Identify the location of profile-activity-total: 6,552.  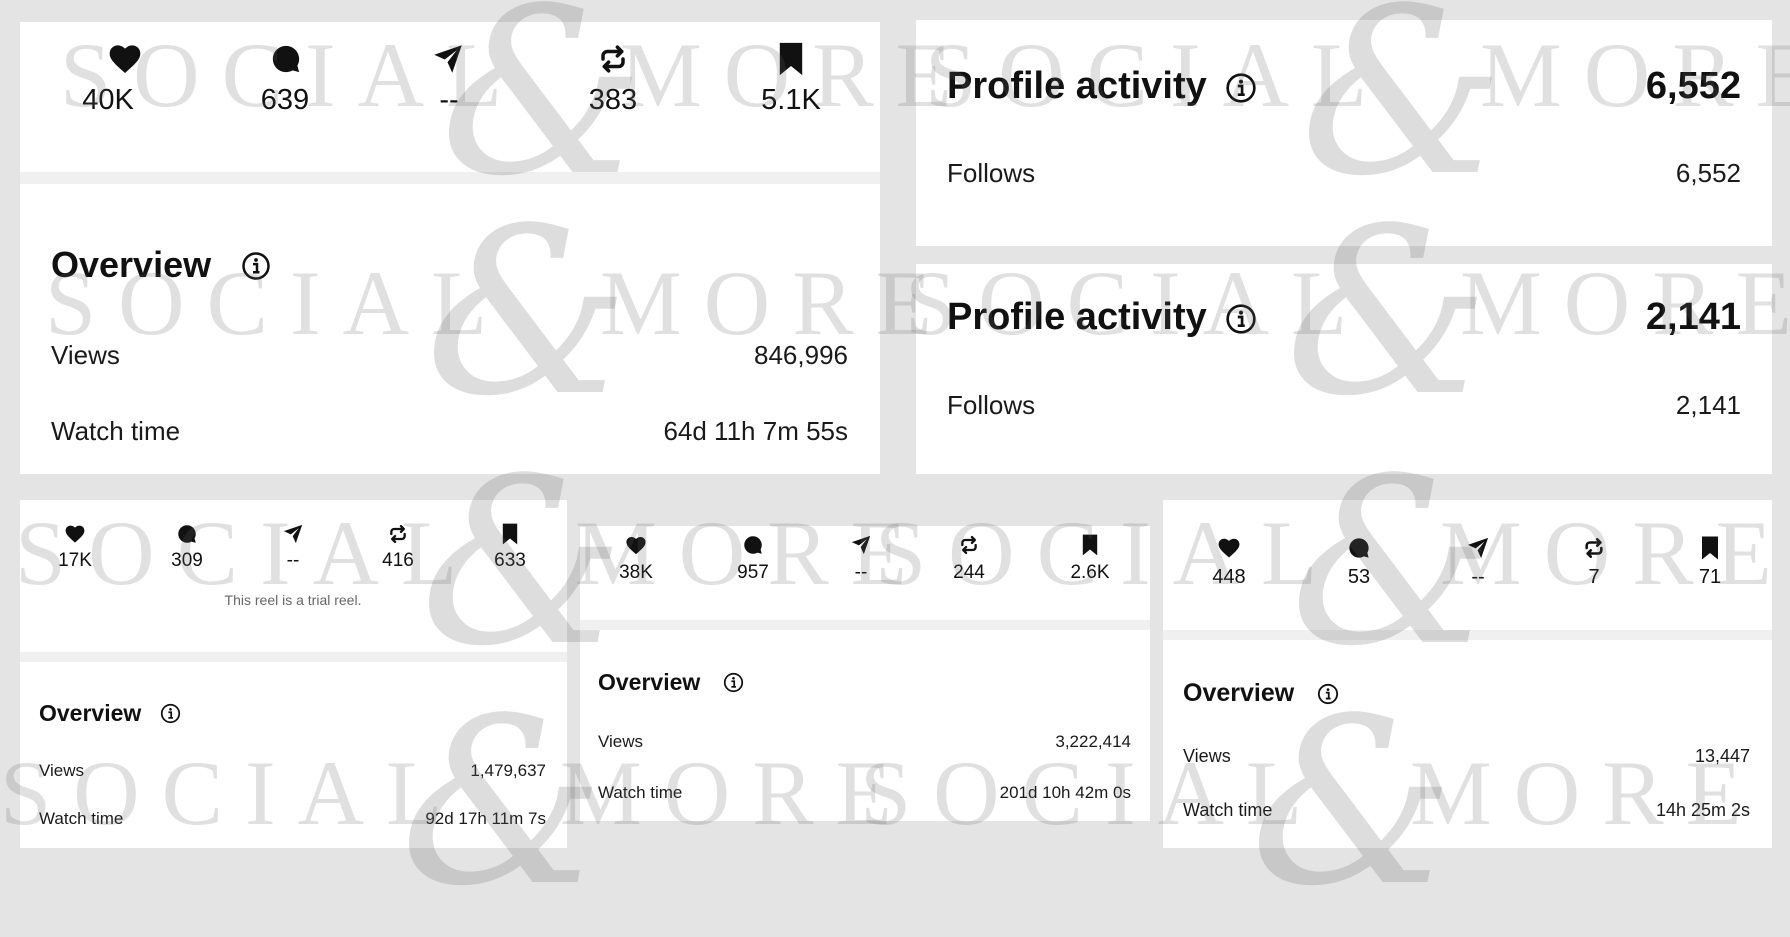
(1693, 86).